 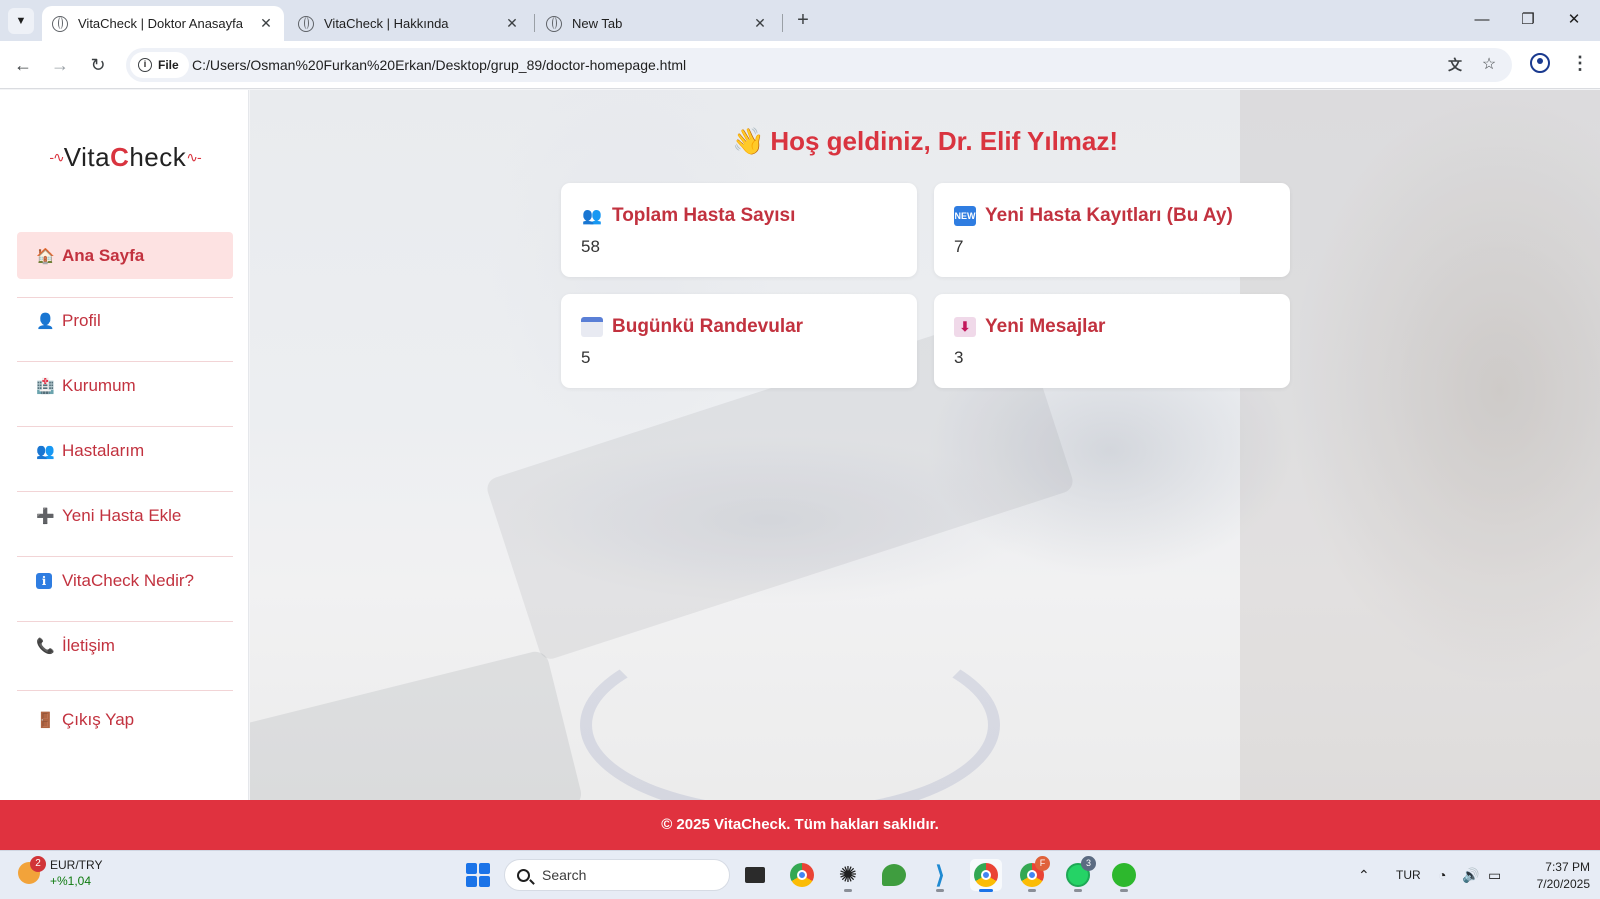 I want to click on card-value: 5, so click(x=586, y=357).